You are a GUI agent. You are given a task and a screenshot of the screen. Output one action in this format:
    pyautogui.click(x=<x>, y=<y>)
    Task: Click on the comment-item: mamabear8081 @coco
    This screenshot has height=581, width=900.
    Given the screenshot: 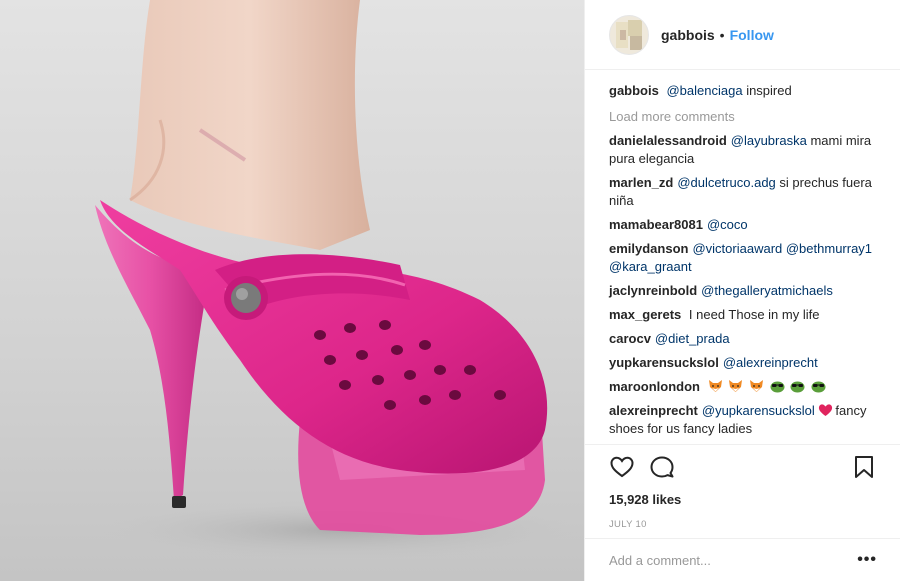 What is the action you would take?
    pyautogui.click(x=742, y=225)
    